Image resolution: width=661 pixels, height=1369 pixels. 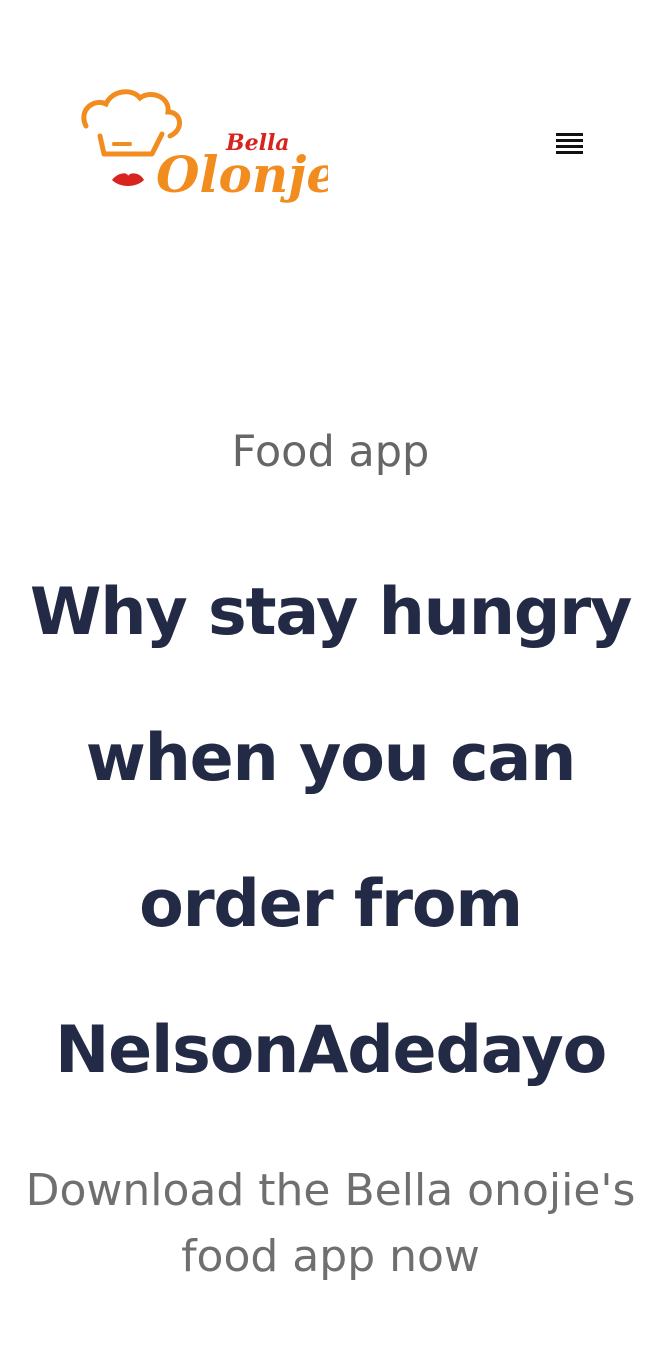 I want to click on subtext-line: Download the Bella onojie's, so click(x=330, y=1190).